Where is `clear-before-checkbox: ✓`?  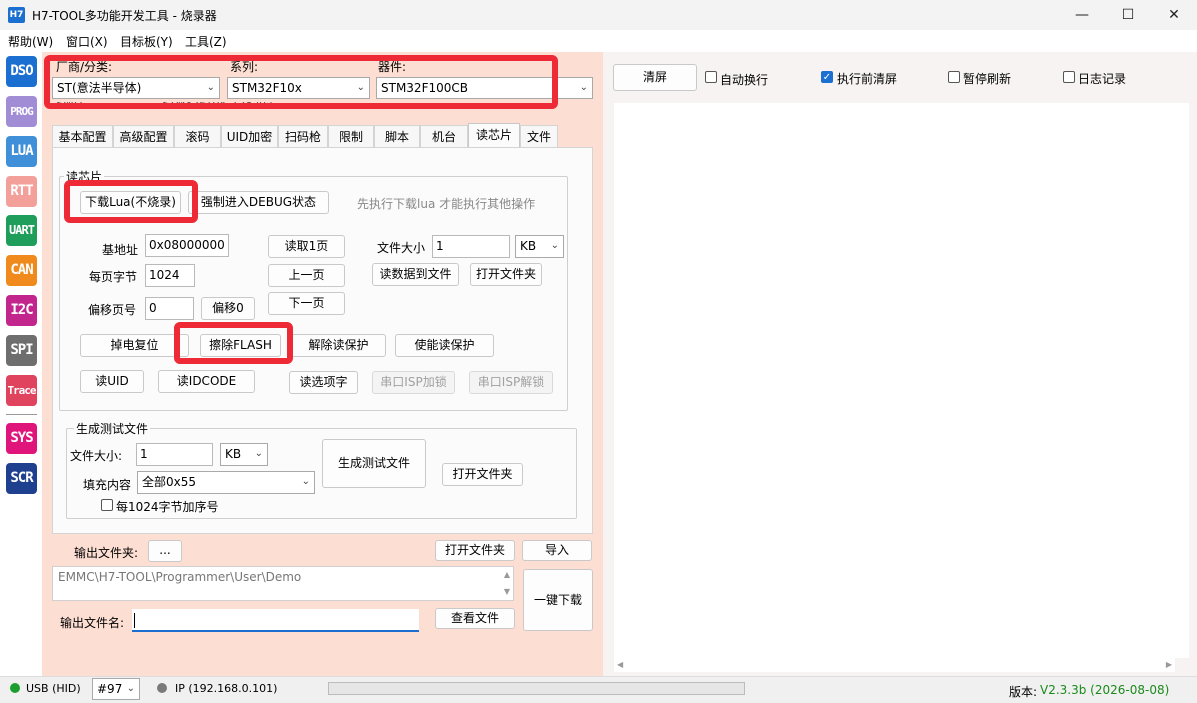 clear-before-checkbox: ✓ is located at coordinates (827, 77).